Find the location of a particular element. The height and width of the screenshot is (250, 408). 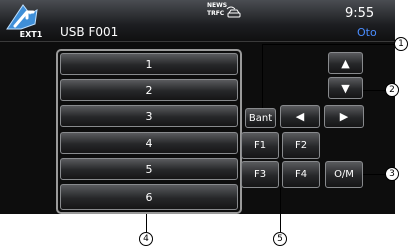

preset-button-2: 2 is located at coordinates (149, 90).